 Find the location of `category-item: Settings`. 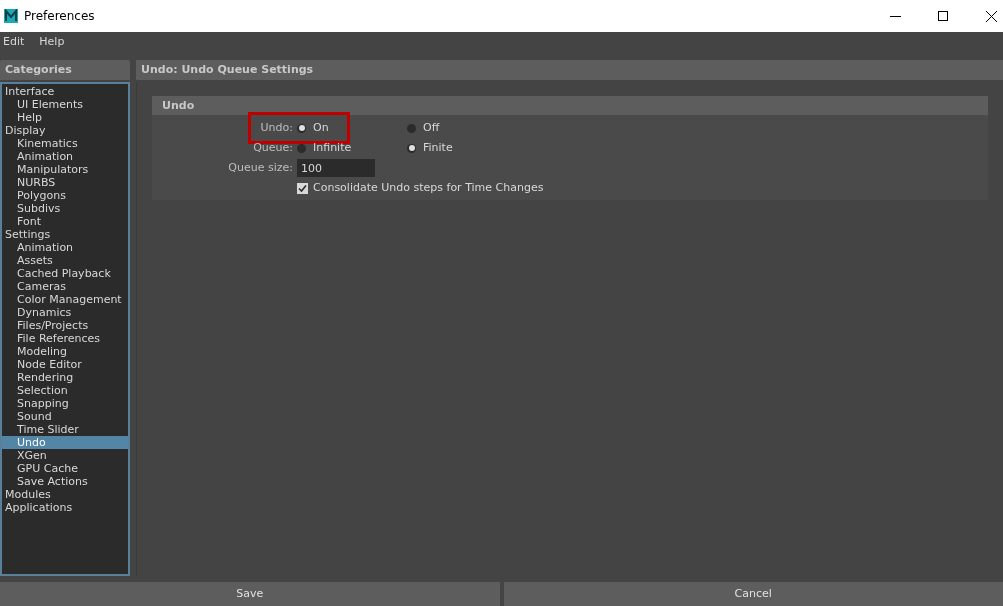

category-item: Settings is located at coordinates (65, 234).